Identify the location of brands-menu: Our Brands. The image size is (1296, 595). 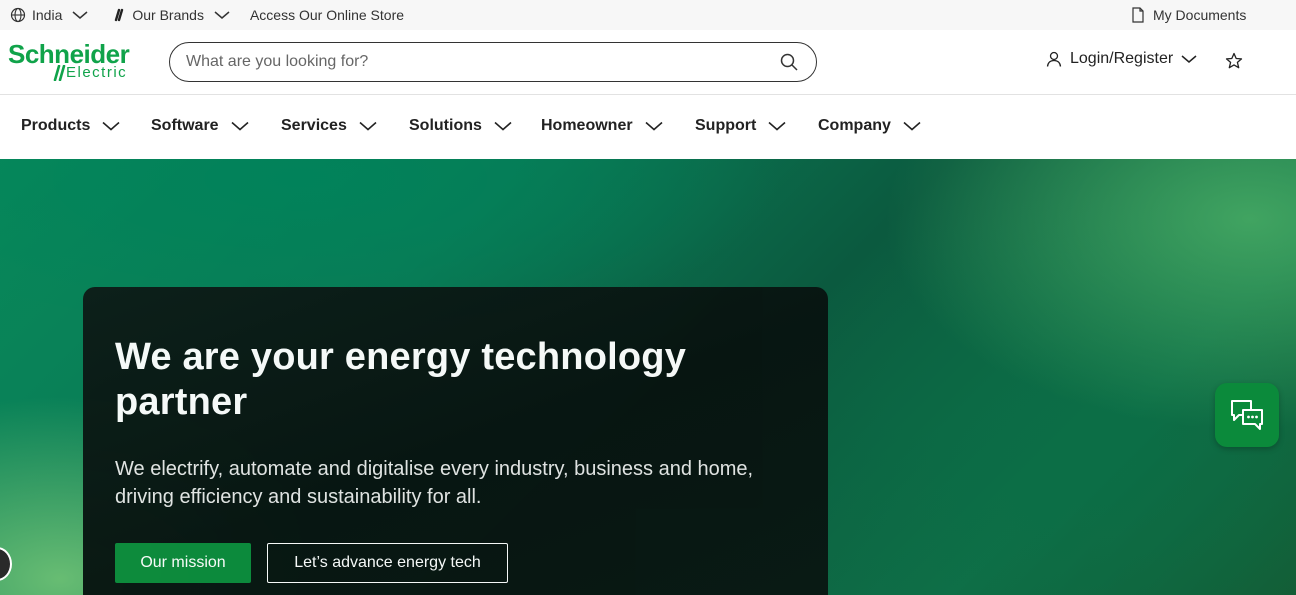
(171, 15).